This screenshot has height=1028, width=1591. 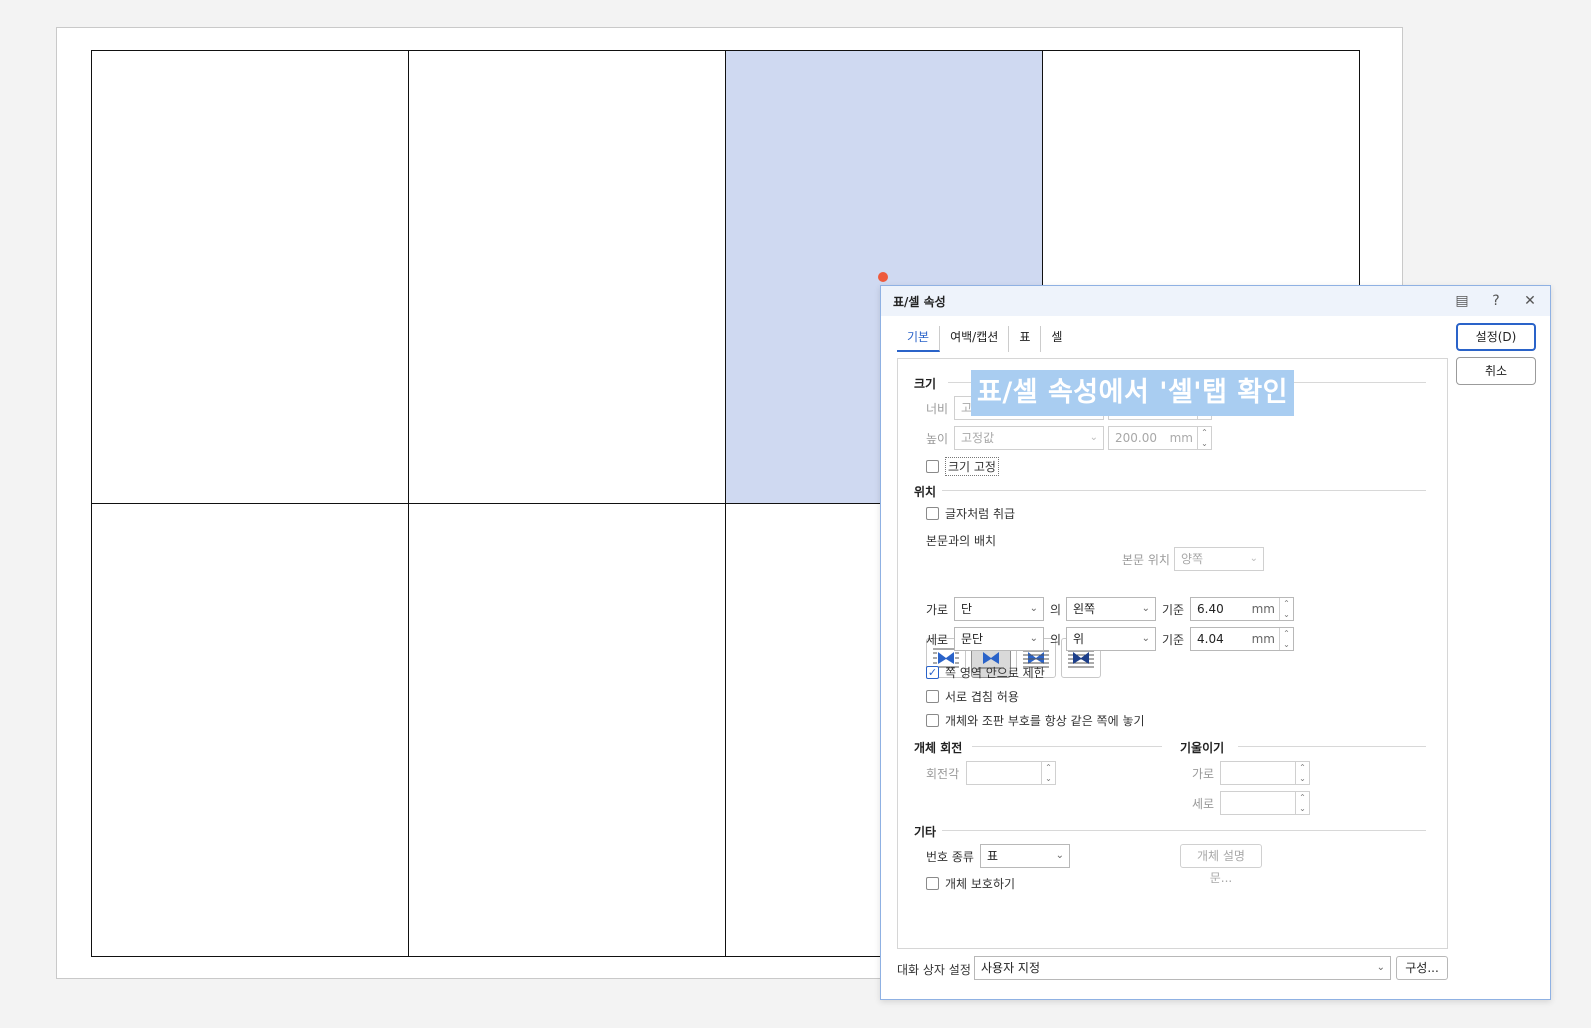 I want to click on same-page-checkbox: 개체와 조판 부호를 항상 같은 쪽에 놓기, so click(x=1035, y=720).